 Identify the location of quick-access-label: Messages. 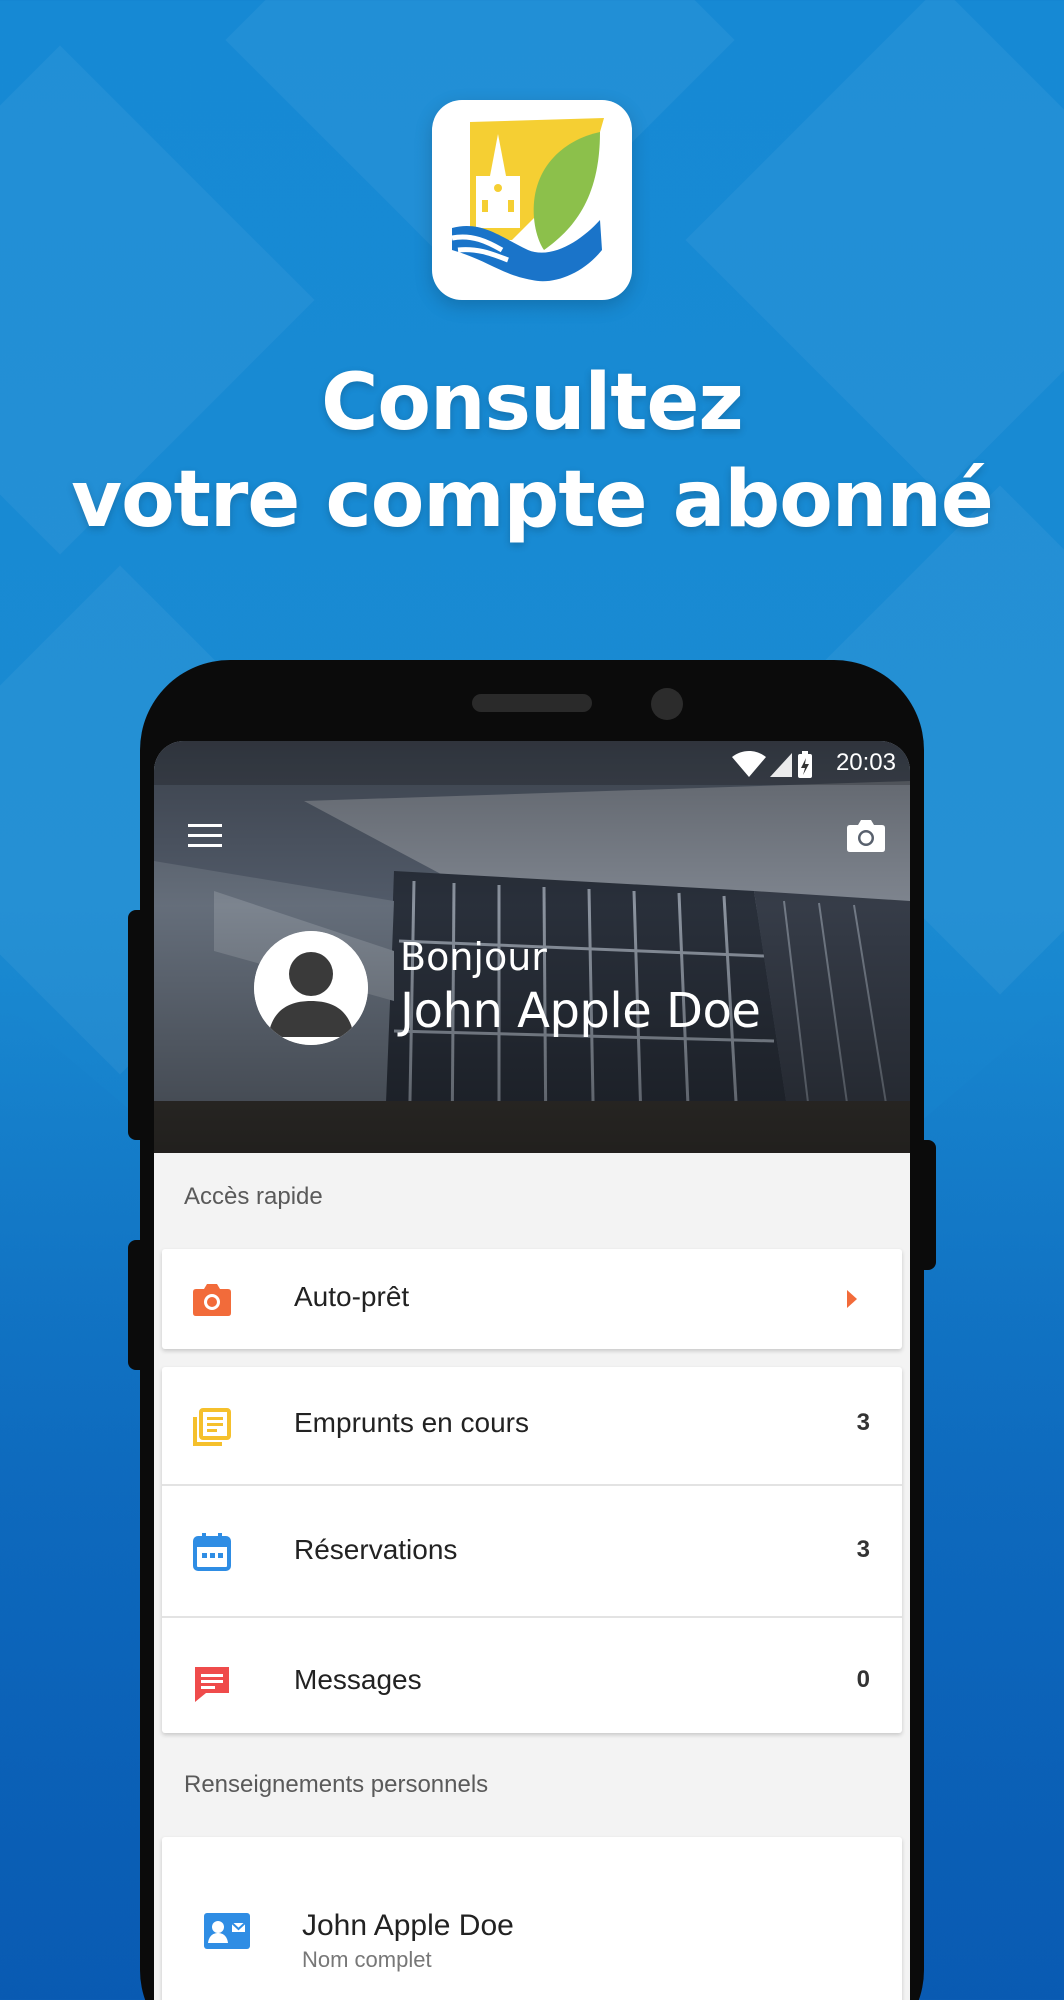
(358, 1679).